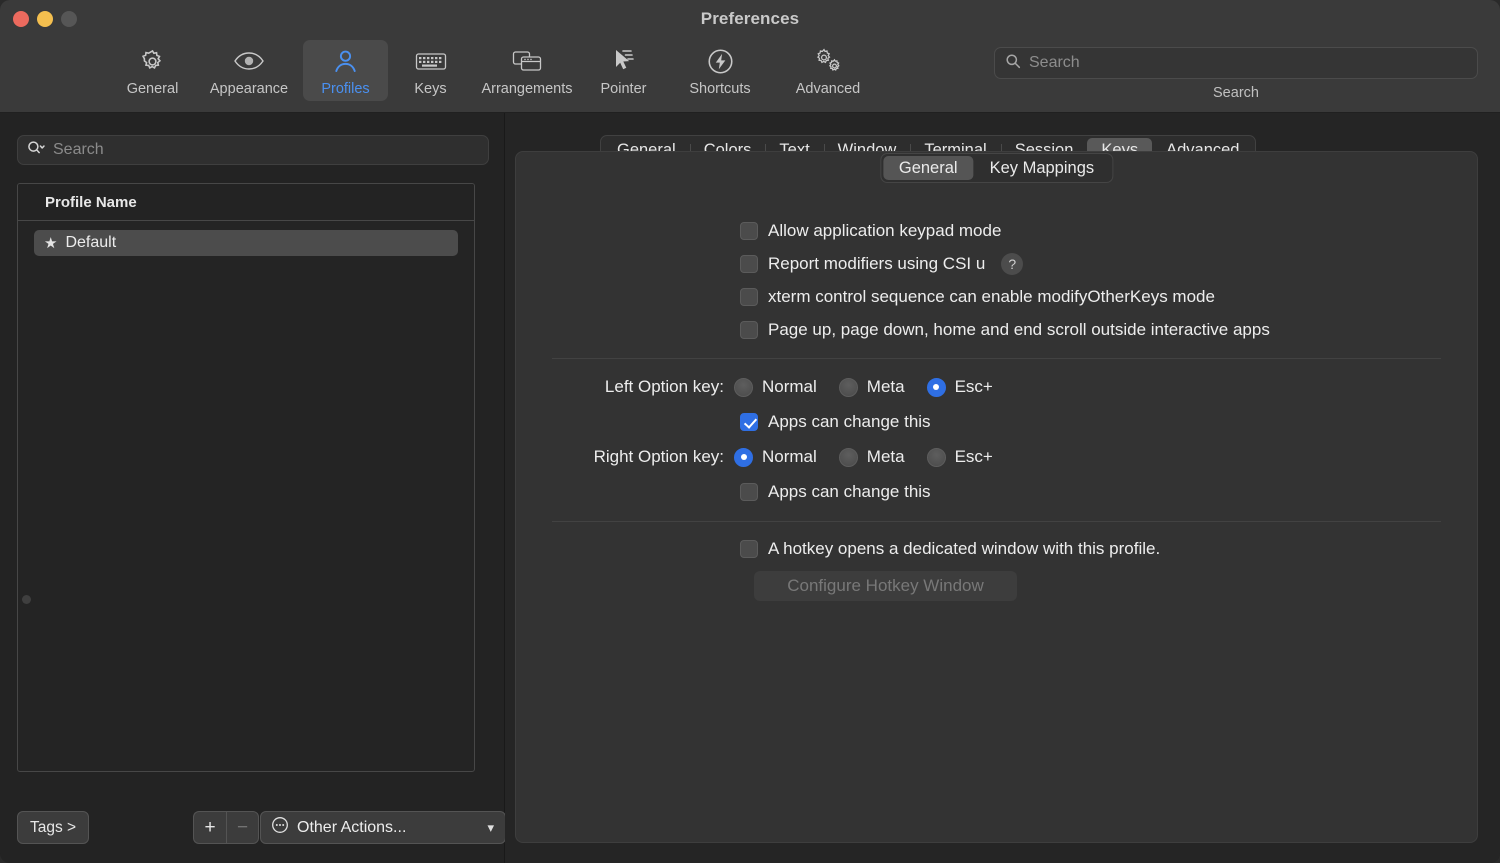  I want to click on profile-search-box, so click(253, 150).